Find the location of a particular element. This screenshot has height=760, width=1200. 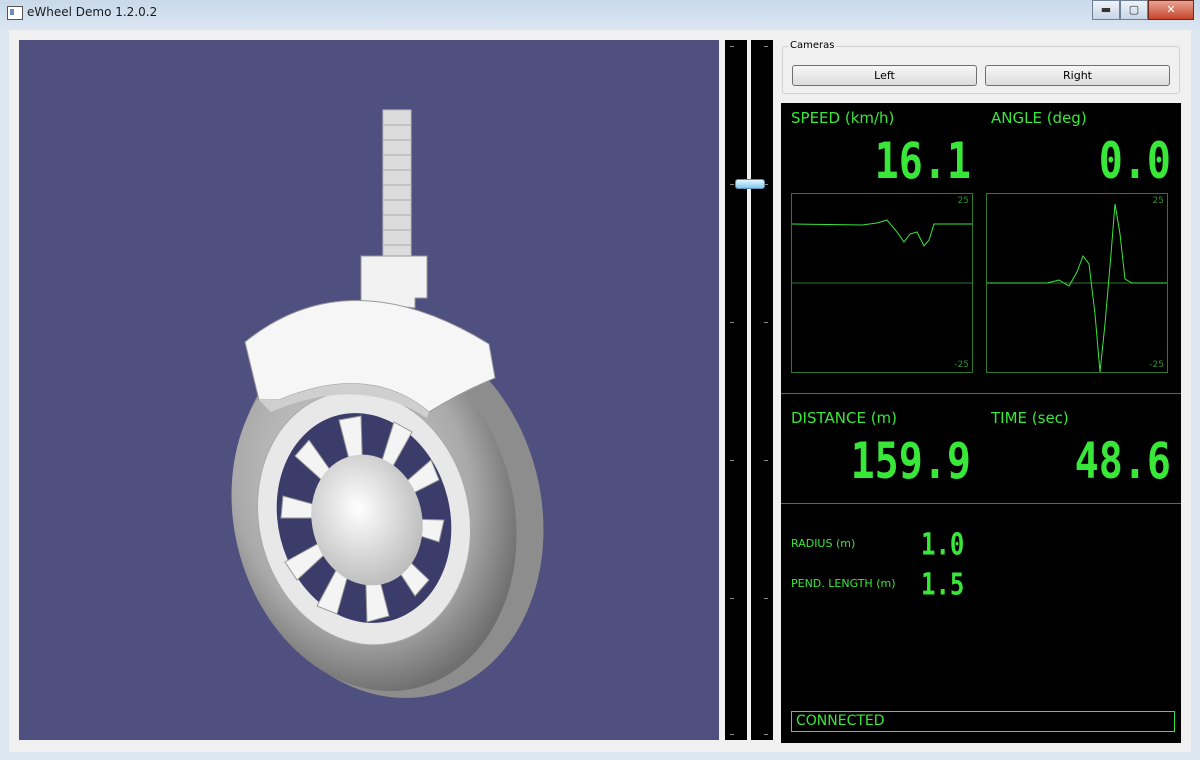

slider-track-left is located at coordinates (736, 390).